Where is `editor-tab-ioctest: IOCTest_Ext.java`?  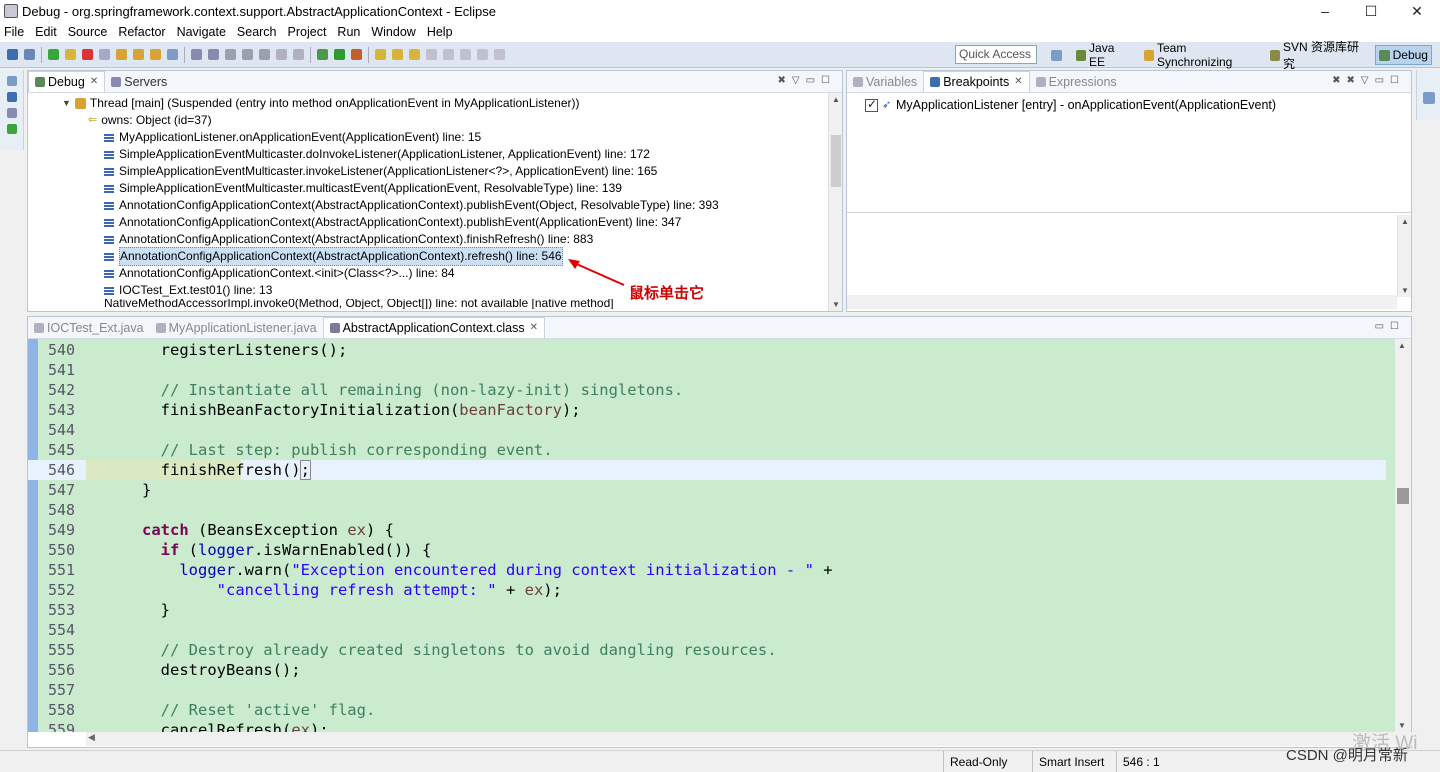
editor-tab-ioctest: IOCTest_Ext.java is located at coordinates (89, 327).